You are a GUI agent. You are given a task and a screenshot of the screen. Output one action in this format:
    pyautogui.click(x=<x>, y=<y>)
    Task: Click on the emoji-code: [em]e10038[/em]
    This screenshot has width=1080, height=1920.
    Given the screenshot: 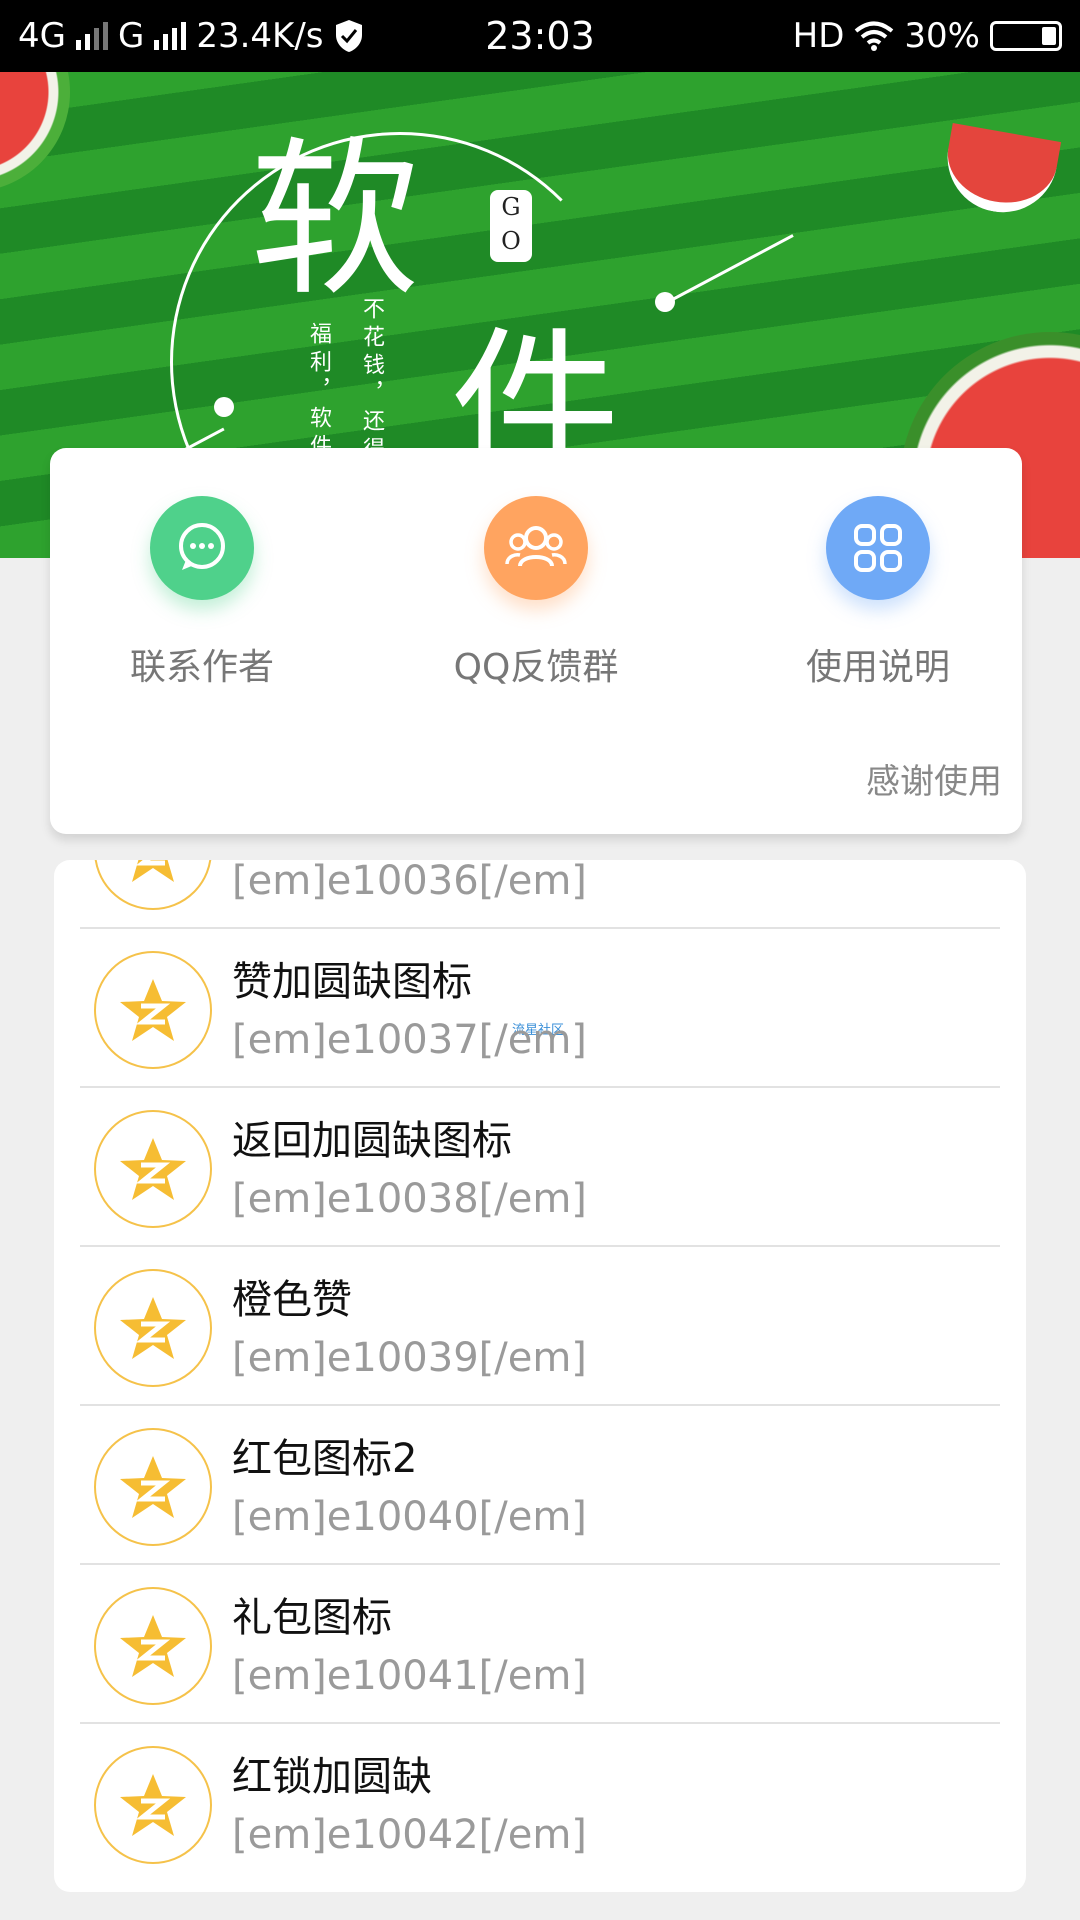 What is the action you would take?
    pyautogui.click(x=409, y=1199)
    